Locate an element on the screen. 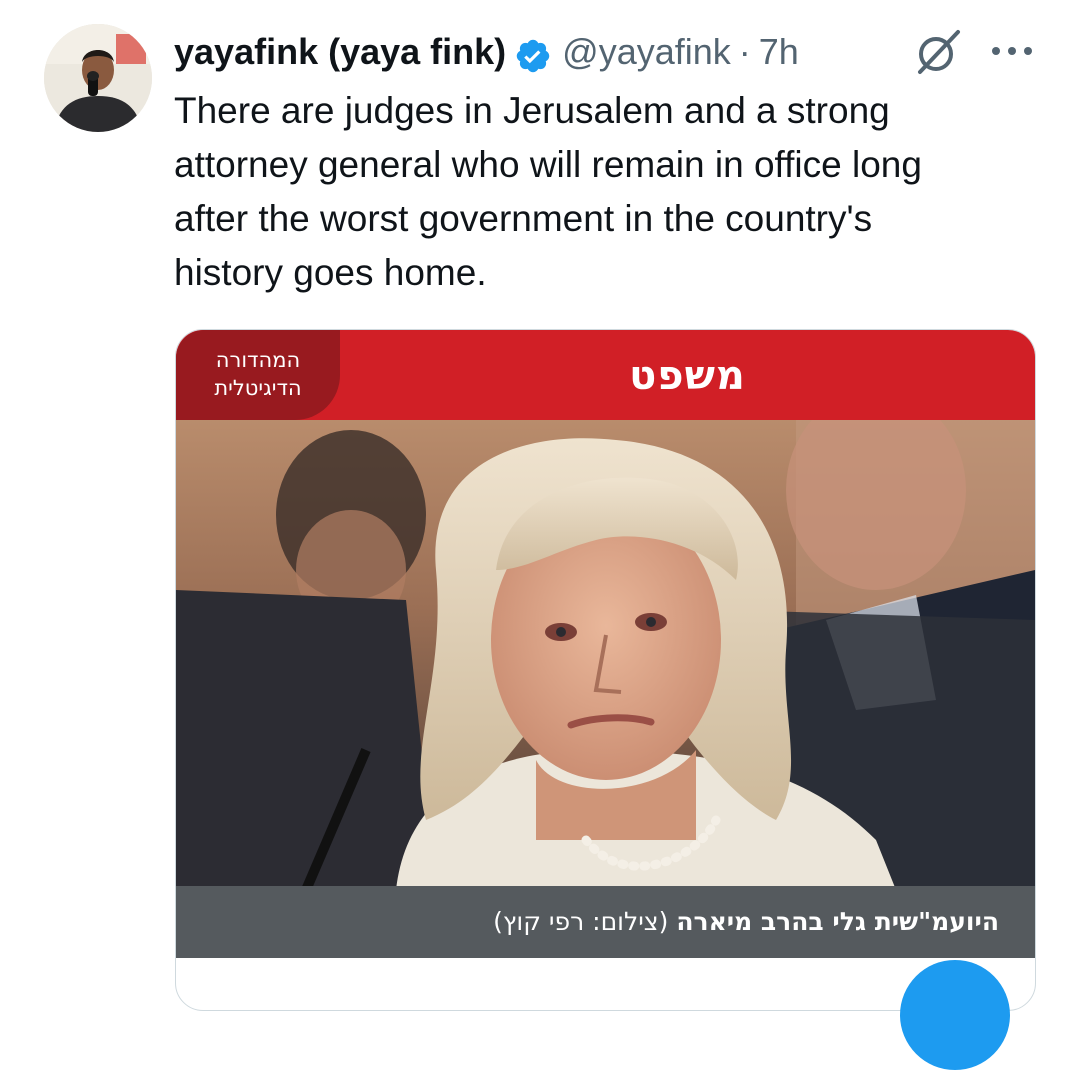 This screenshot has height=1070, width=1080. handle: @yayafink is located at coordinates (646, 52).